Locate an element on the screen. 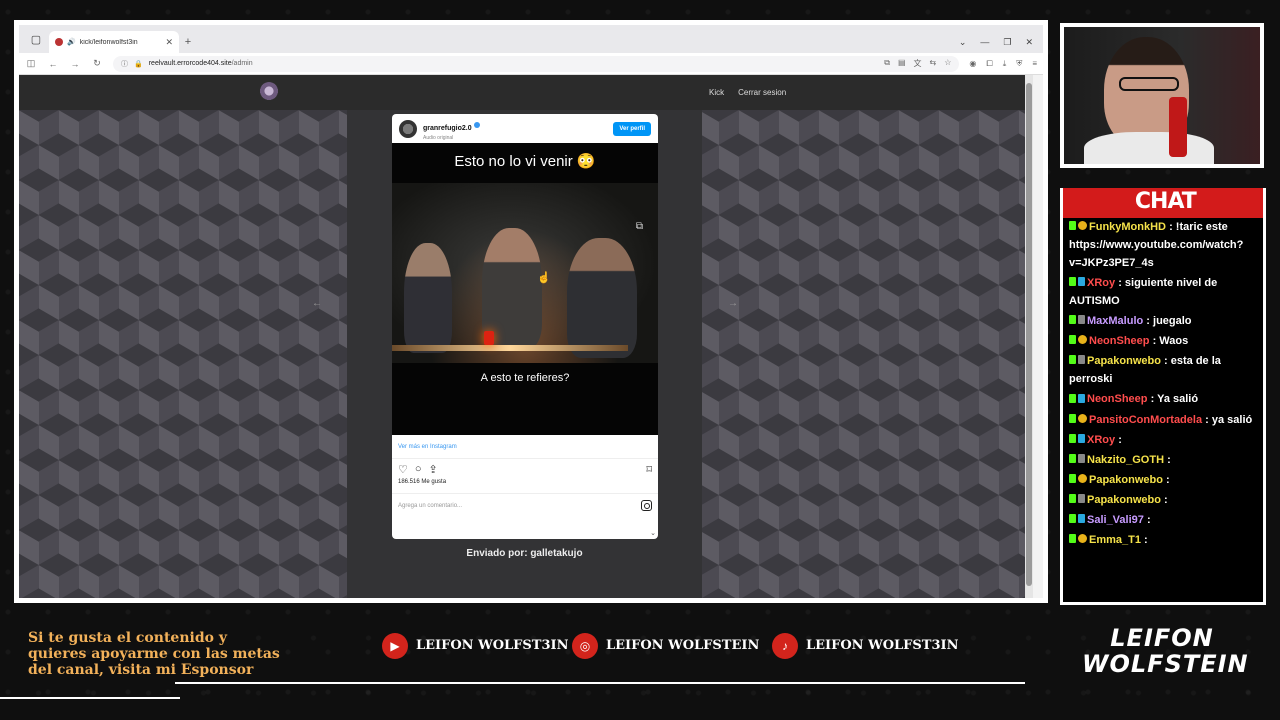  video-frame is located at coordinates (525, 273).